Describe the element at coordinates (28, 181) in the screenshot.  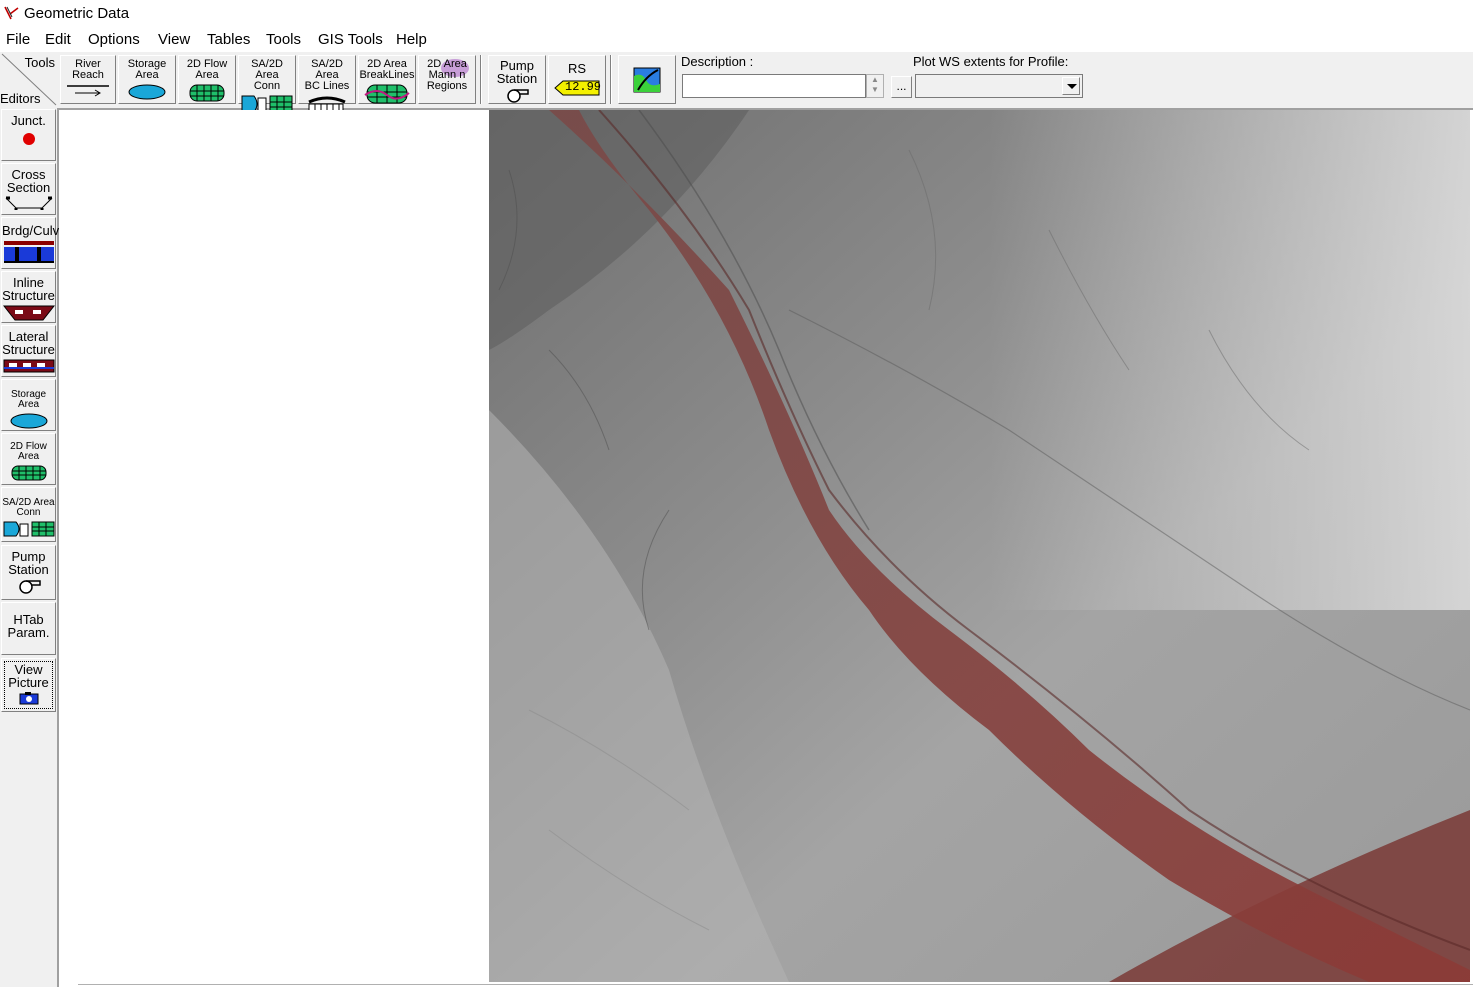
I see `cross-section-label: Cross Section` at that location.